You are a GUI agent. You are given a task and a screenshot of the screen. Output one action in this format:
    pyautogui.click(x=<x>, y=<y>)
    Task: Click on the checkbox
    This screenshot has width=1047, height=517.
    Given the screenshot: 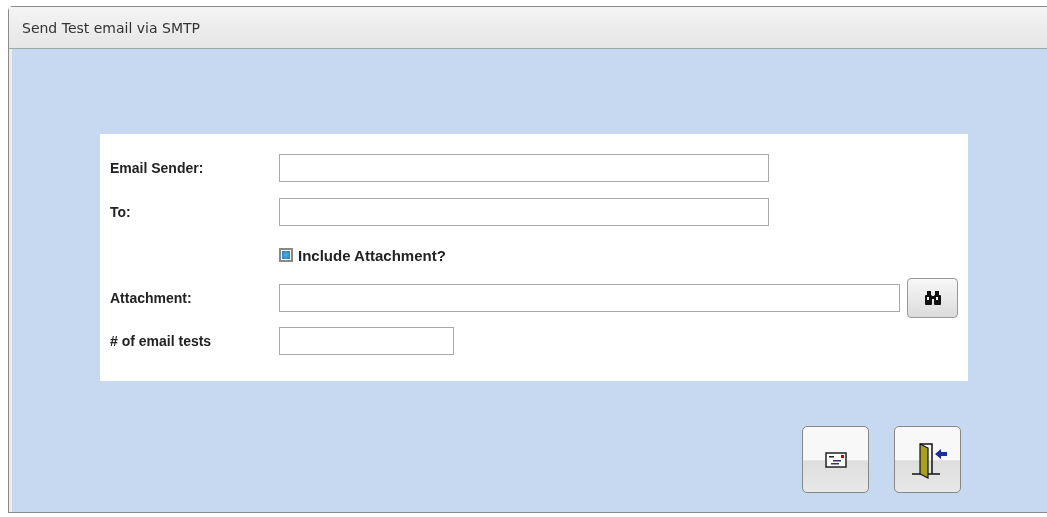 What is the action you would take?
    pyautogui.click(x=286, y=255)
    